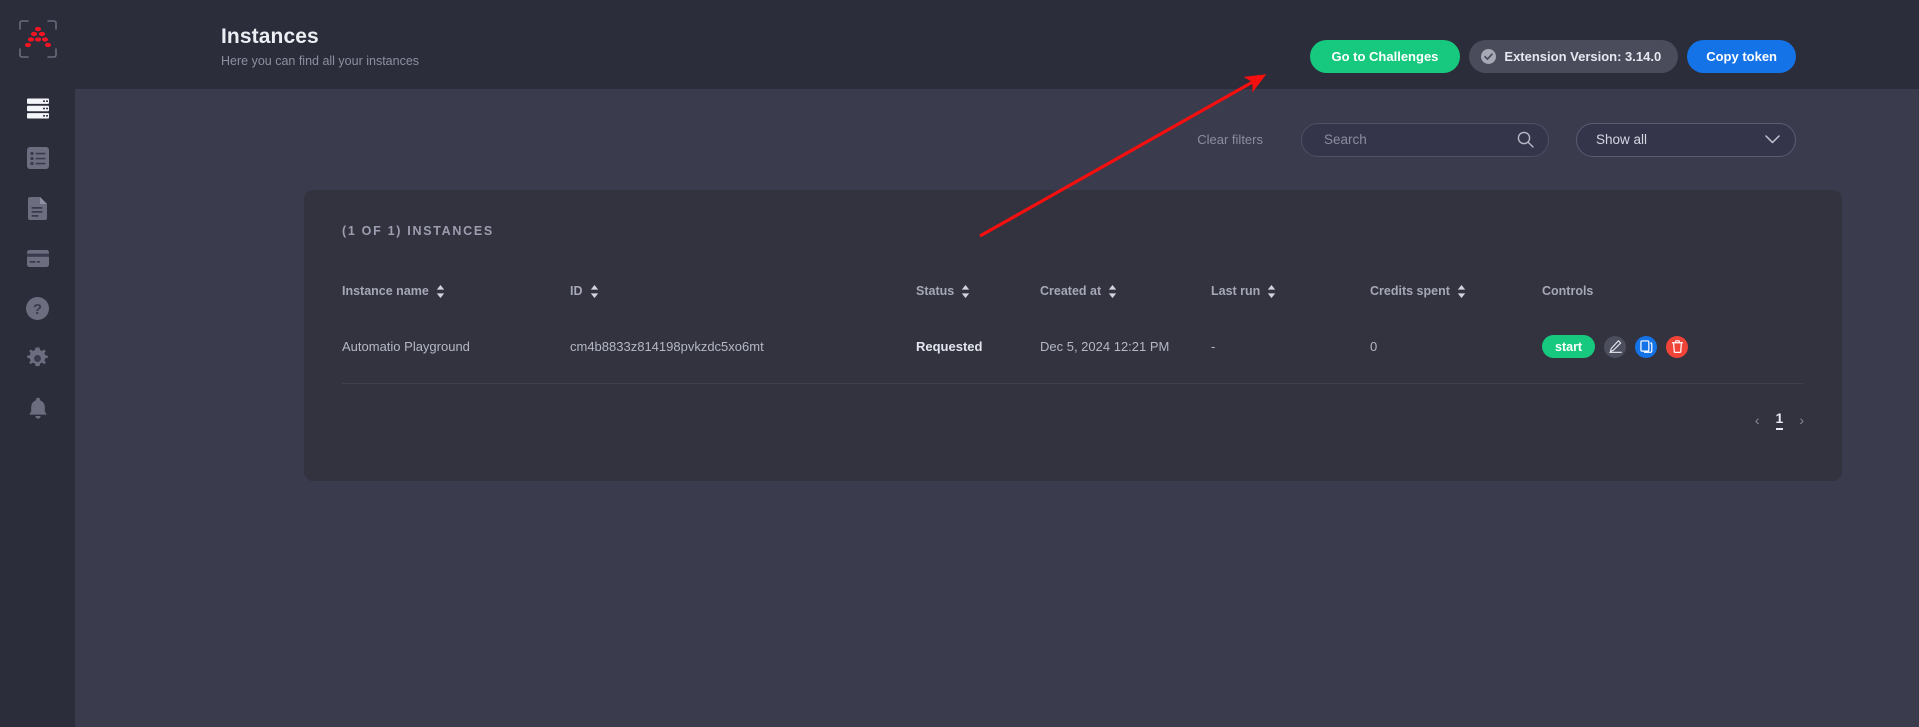  I want to click on trash-icon, so click(1677, 347).